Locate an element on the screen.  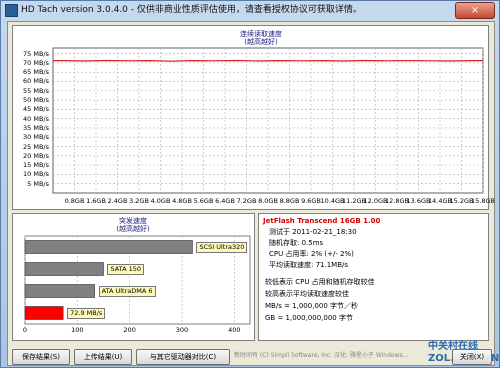
burst-bar-label: 72.9 MB/s is located at coordinates (86, 313).